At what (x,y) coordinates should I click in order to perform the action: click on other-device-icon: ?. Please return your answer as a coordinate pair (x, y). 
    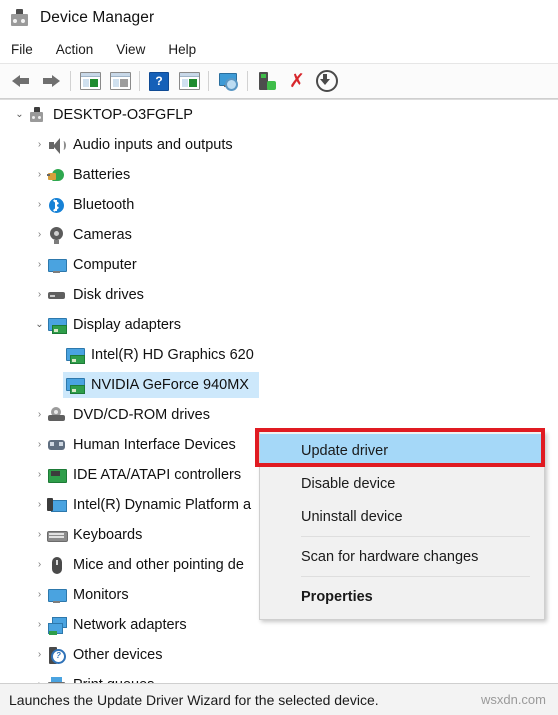
    Looking at the image, I should click on (56, 655).